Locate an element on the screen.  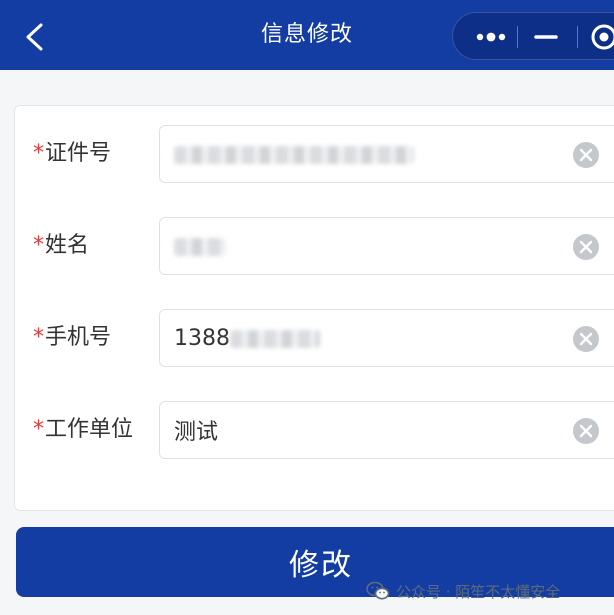
name-input is located at coordinates (369, 246).